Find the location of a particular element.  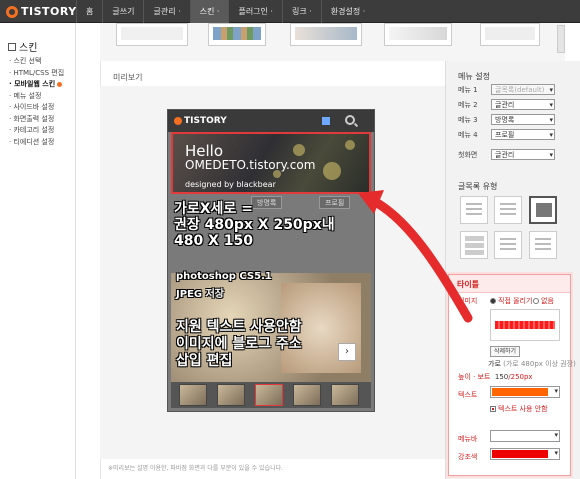

width-row: 가로 (가로 480px 이상 권장) is located at coordinates (532, 364).